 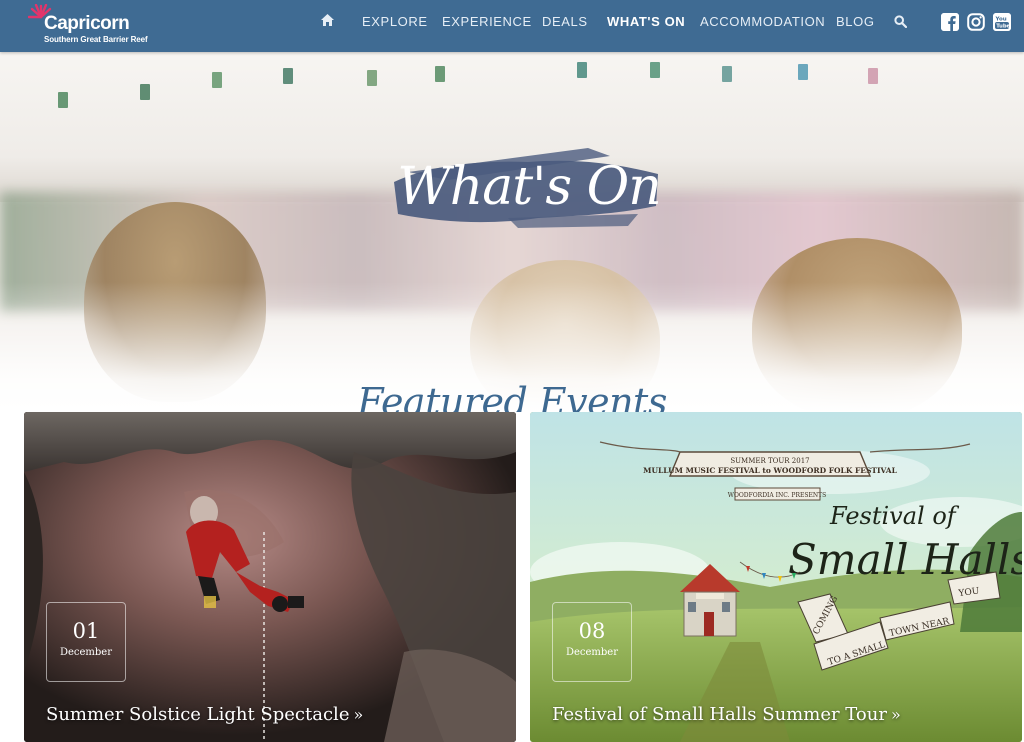 What do you see at coordinates (646, 21) in the screenshot?
I see `nav-item-whats-on: WHAT'S ON` at bounding box center [646, 21].